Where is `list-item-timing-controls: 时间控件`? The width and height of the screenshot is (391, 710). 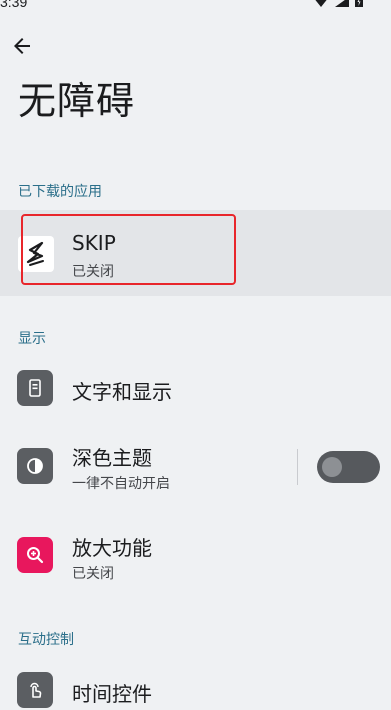
list-item-timing-controls: 时间控件 is located at coordinates (195, 682).